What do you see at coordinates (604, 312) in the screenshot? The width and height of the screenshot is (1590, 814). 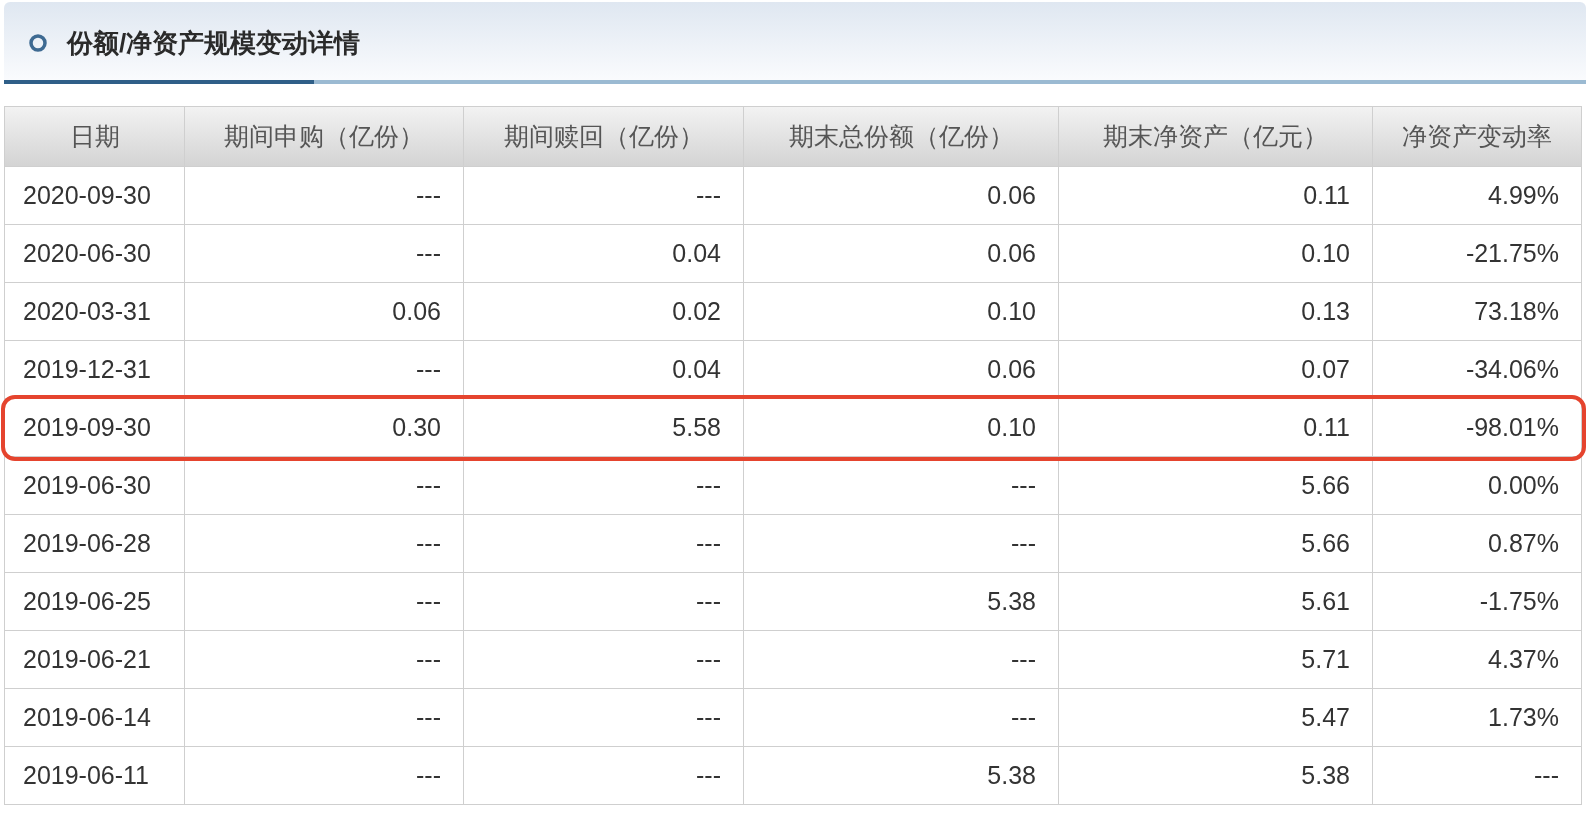 I see `table-cell: 0.02` at bounding box center [604, 312].